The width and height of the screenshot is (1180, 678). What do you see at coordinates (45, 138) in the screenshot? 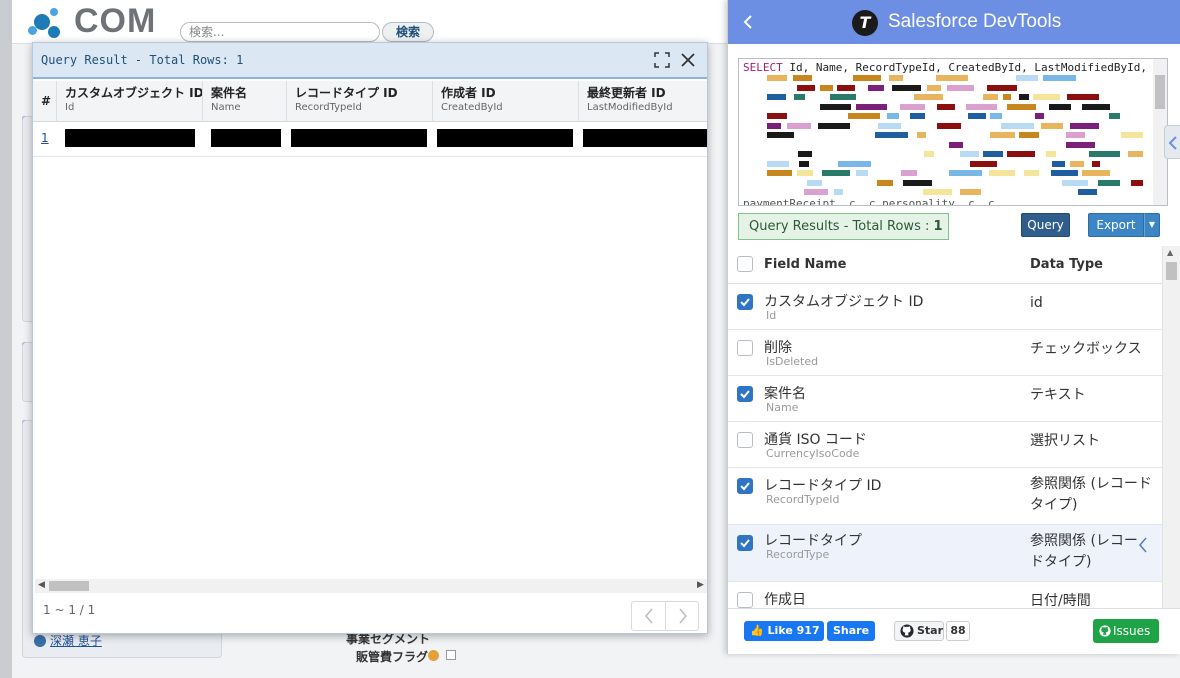
I see `row-number-link: 1` at bounding box center [45, 138].